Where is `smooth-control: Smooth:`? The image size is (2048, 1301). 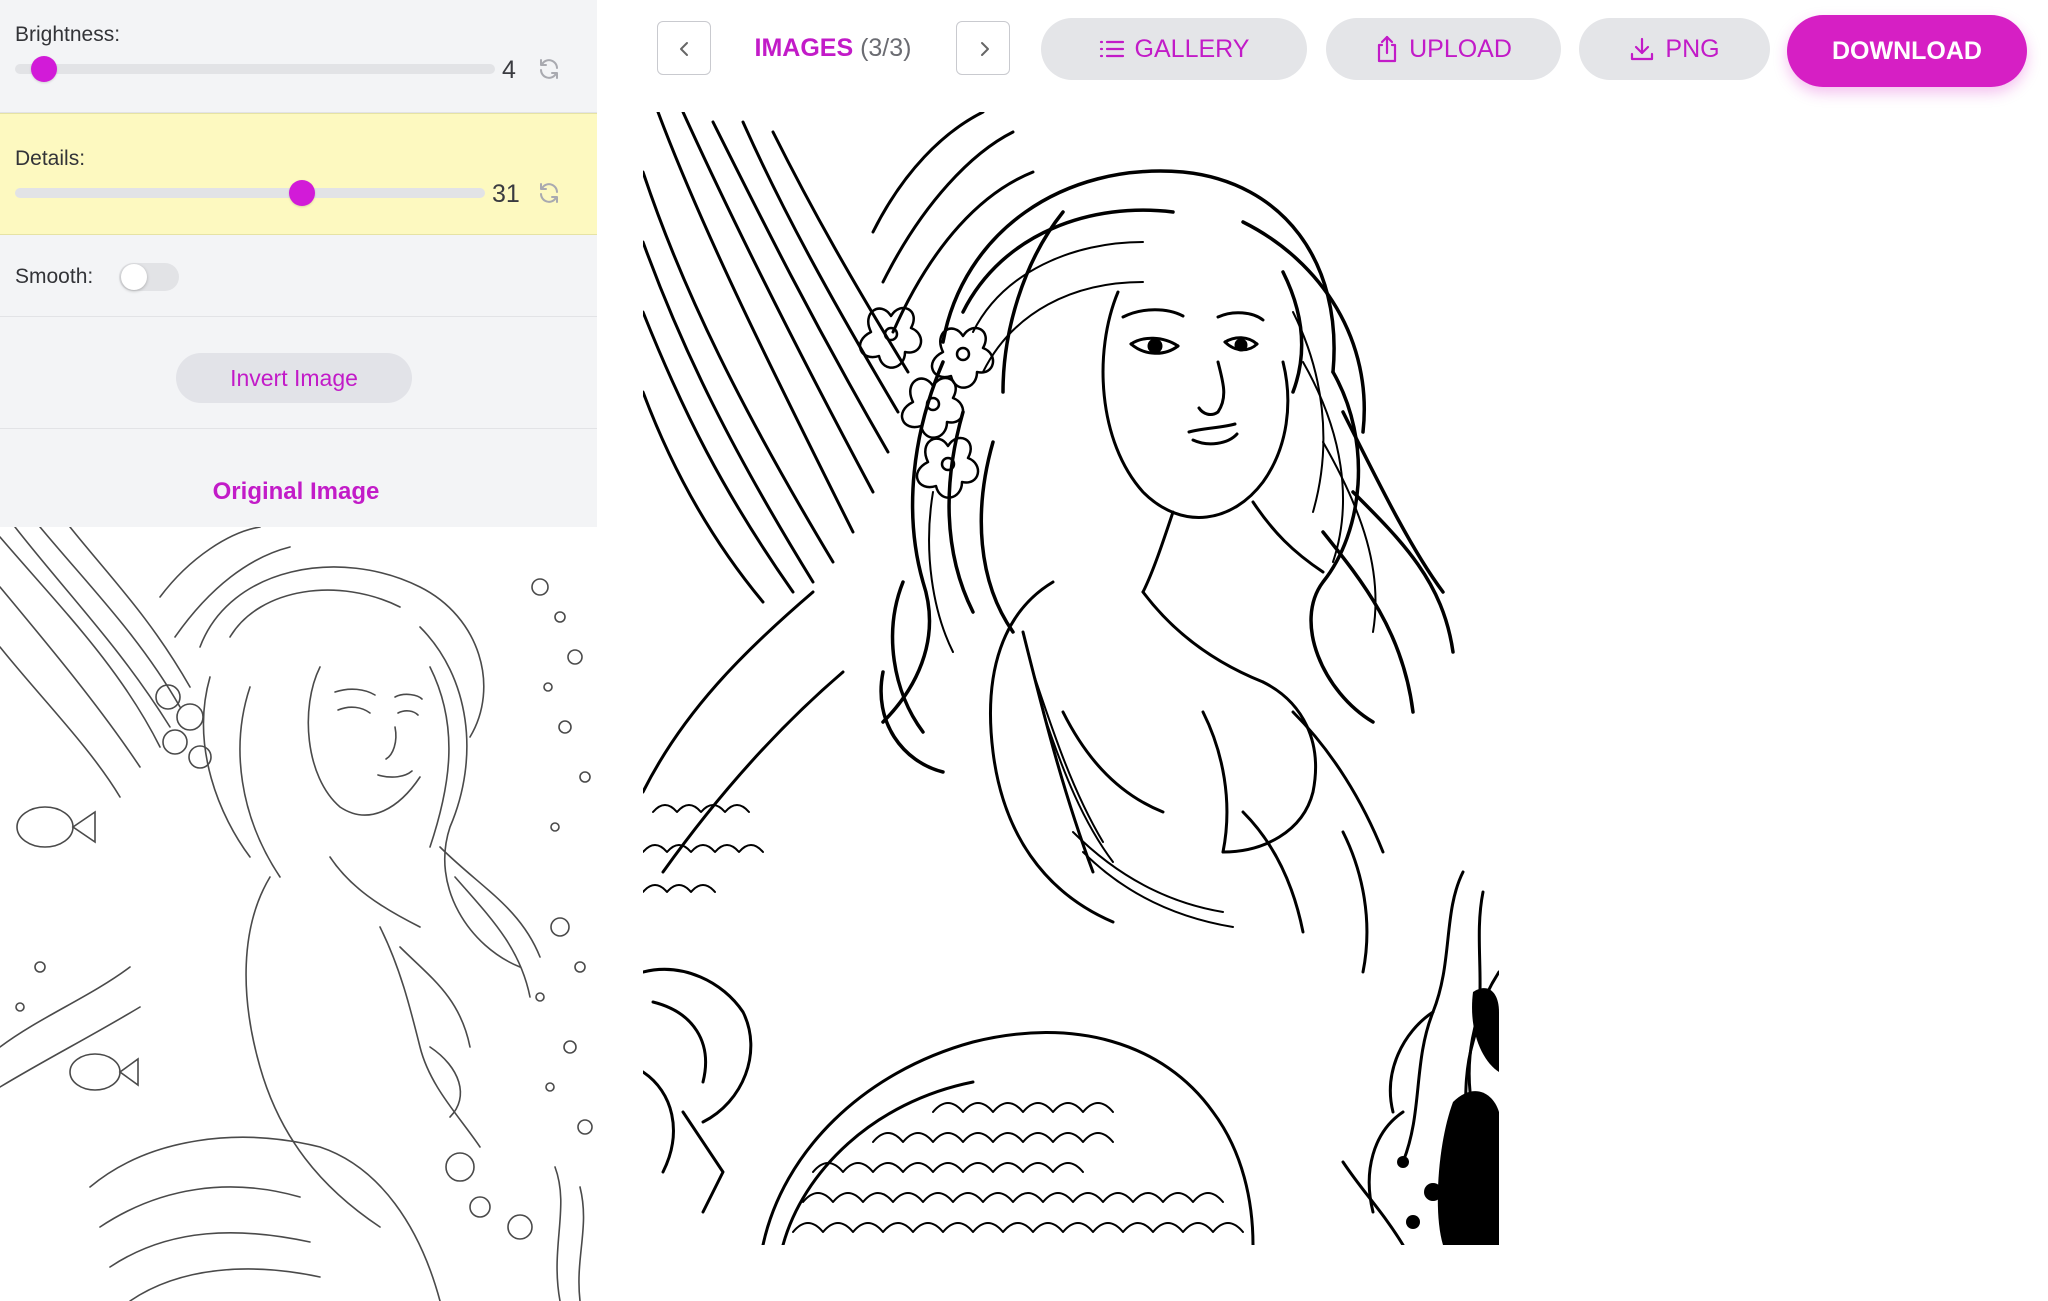
smooth-control: Smooth: is located at coordinates (298, 276).